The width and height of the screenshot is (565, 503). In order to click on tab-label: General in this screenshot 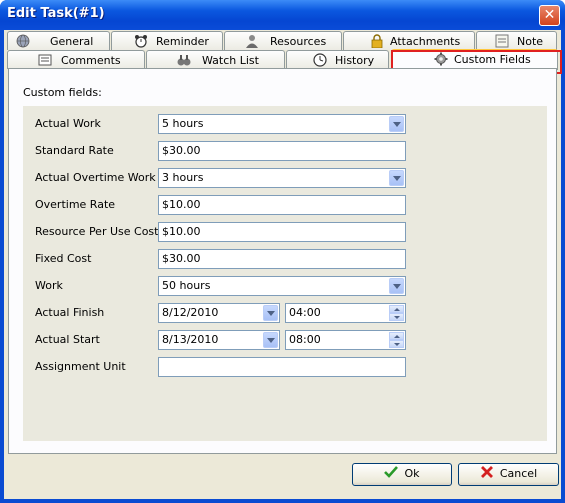, I will do `click(72, 41)`.